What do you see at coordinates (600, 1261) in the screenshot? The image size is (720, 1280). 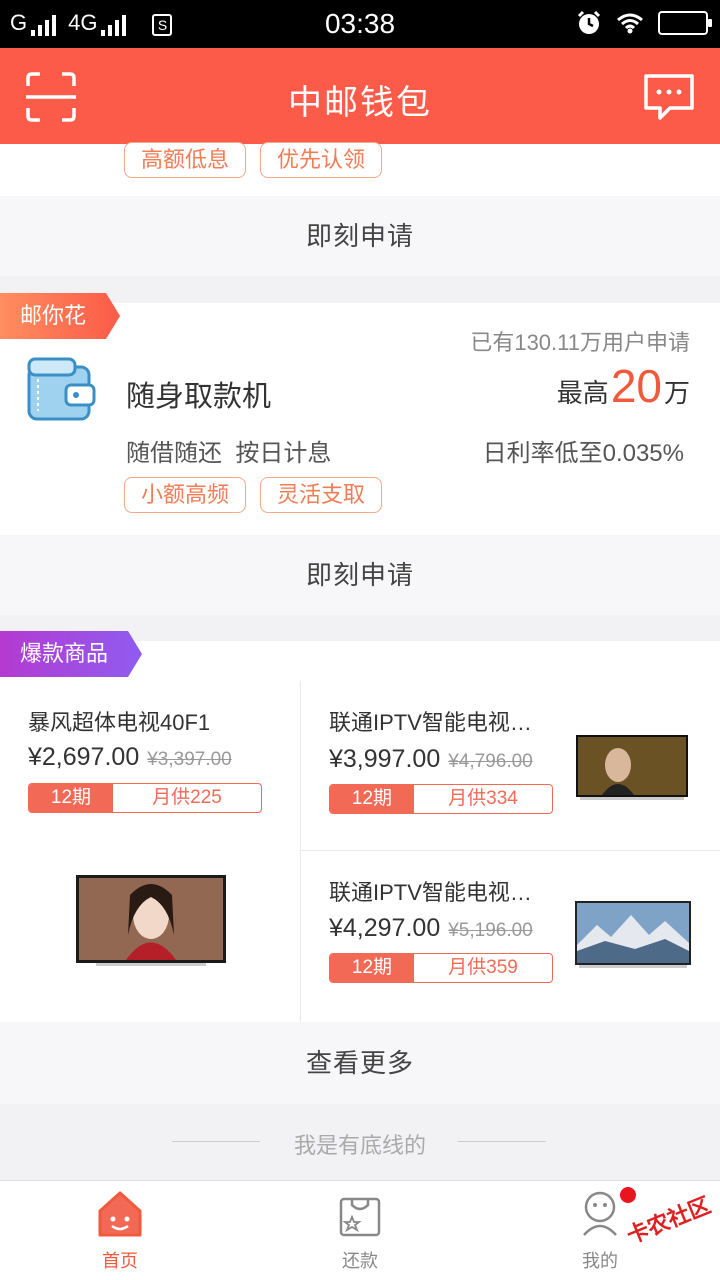 I see `tab-label: 我的` at bounding box center [600, 1261].